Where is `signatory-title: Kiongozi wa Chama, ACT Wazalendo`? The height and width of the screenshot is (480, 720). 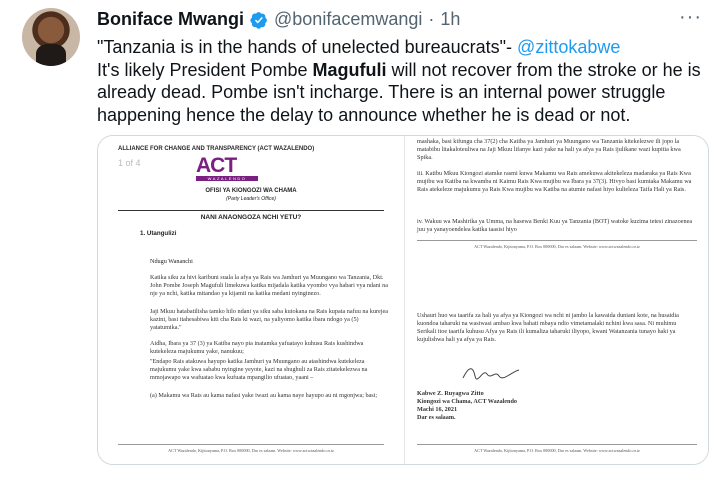 signatory-title: Kiongozi wa Chama, ACT Wazalendo is located at coordinates (467, 401).